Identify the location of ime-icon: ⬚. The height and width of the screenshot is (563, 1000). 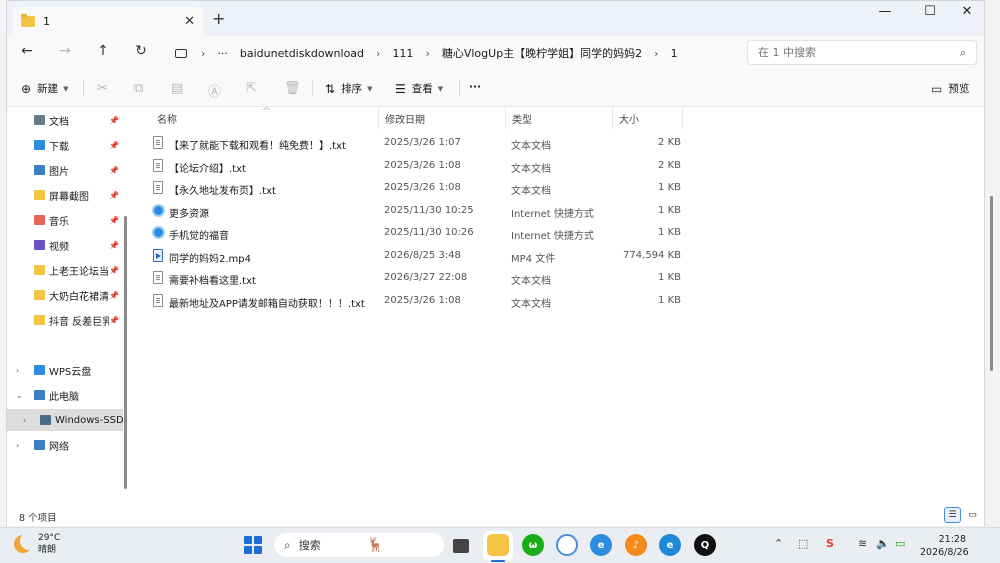
(803, 543).